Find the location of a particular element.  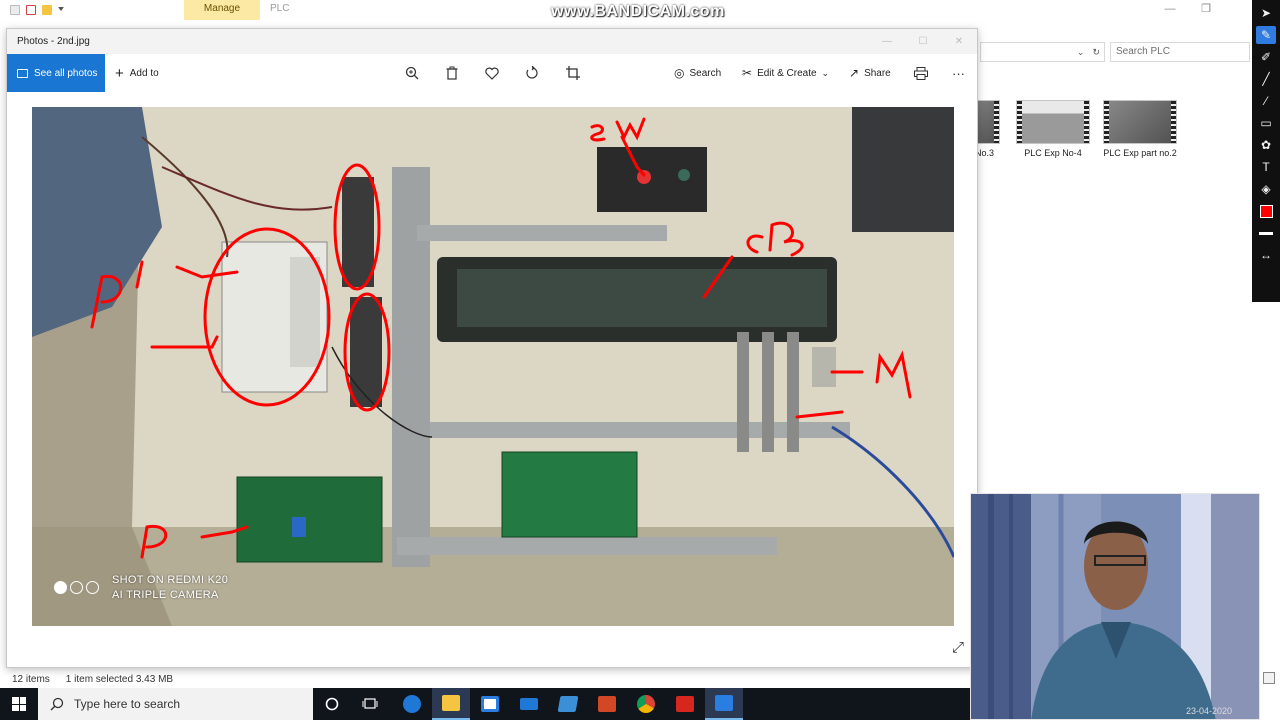

plus-icon: + is located at coordinates (119, 73).